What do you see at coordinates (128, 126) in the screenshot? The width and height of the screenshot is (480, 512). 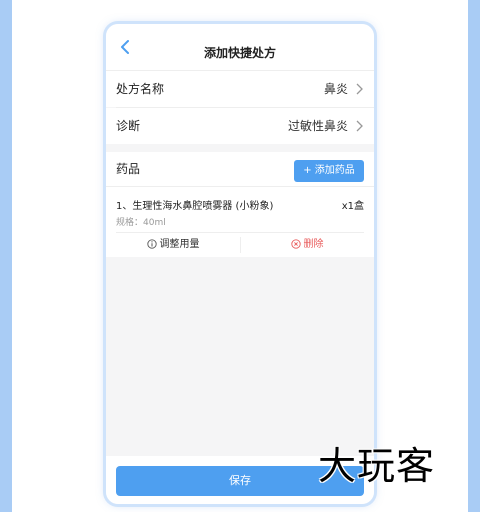 I see `diagnosis-label: 诊断` at bounding box center [128, 126].